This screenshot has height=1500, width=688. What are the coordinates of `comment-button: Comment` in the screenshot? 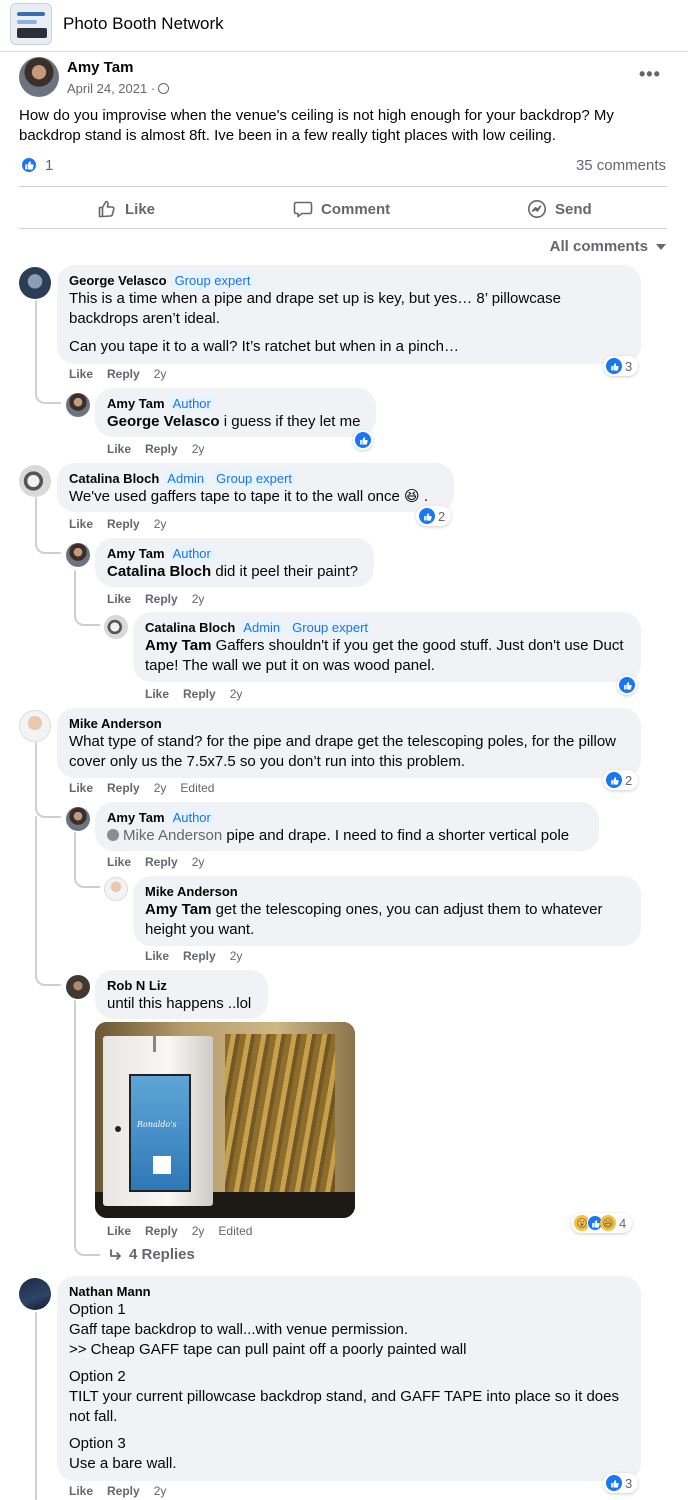 It's located at (341, 209).